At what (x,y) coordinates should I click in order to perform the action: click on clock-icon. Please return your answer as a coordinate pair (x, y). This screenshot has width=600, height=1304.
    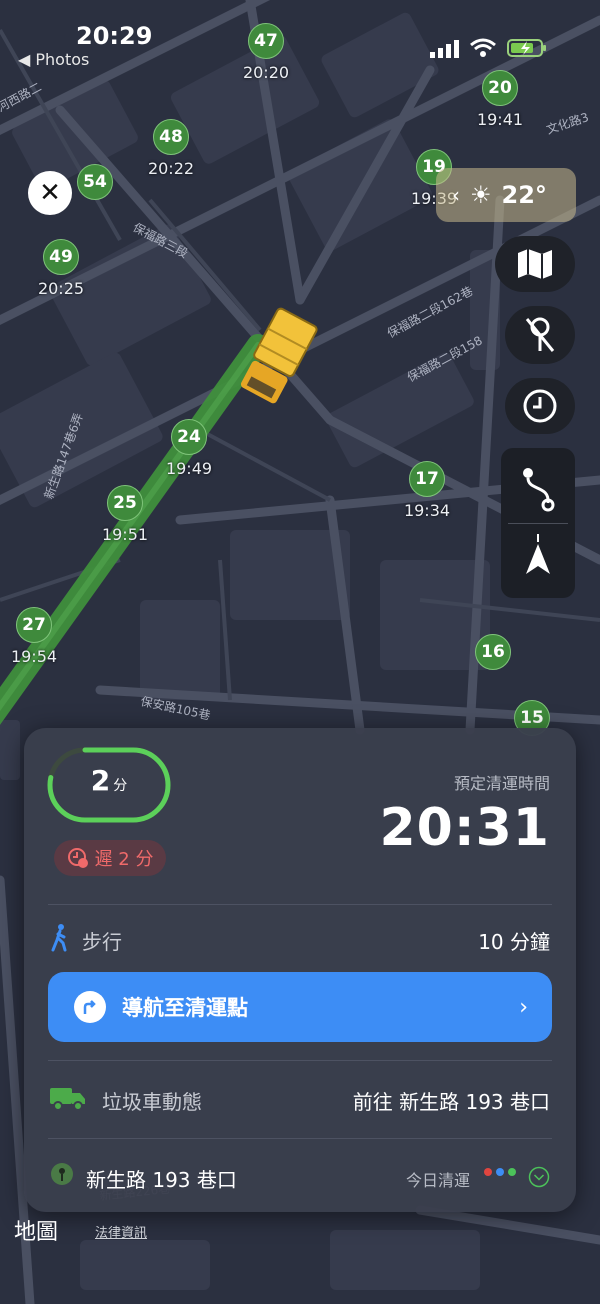
    Looking at the image, I should click on (540, 406).